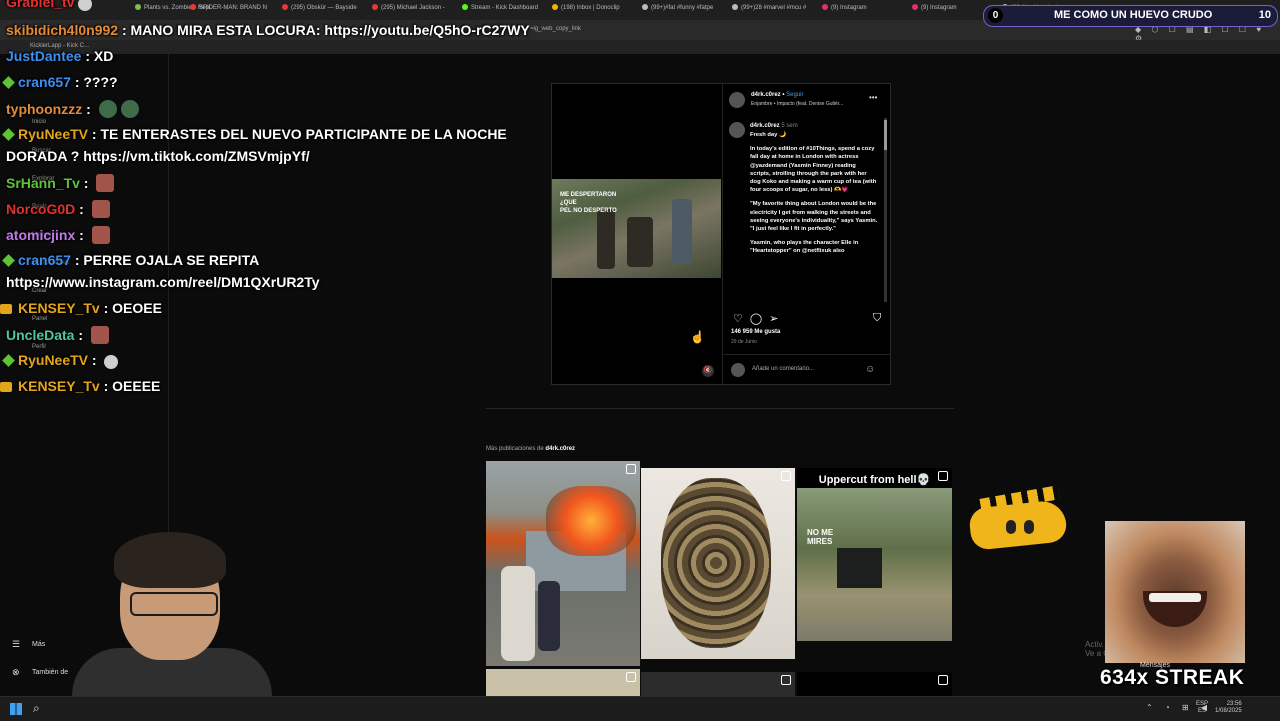 The height and width of the screenshot is (721, 1280). What do you see at coordinates (40, 335) in the screenshot?
I see `chat-username: UncleData` at bounding box center [40, 335].